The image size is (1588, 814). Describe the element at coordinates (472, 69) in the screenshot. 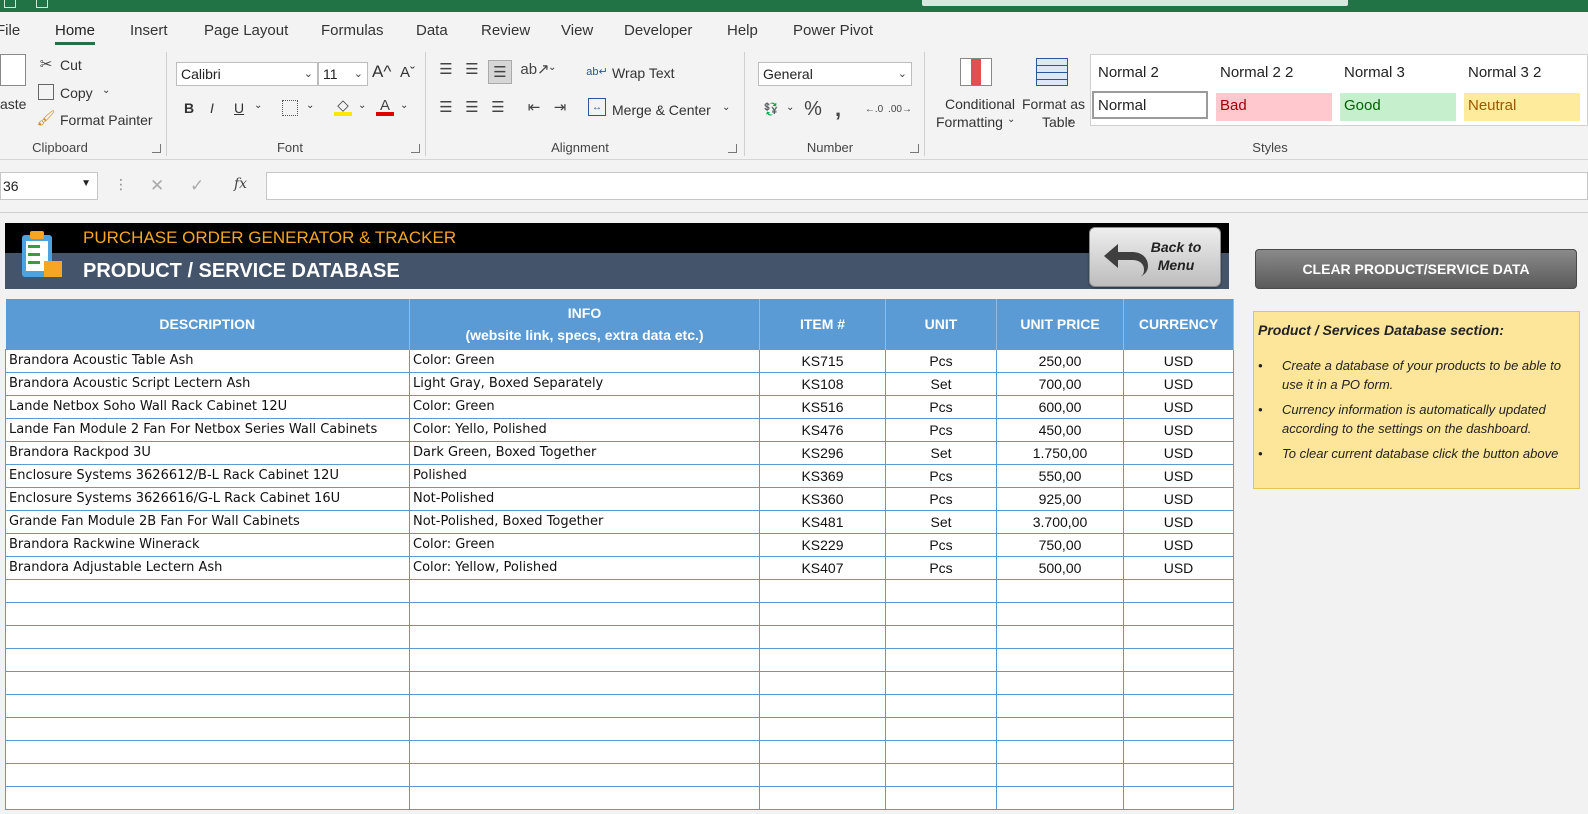

I see `align-middle-icon: ☰` at that location.